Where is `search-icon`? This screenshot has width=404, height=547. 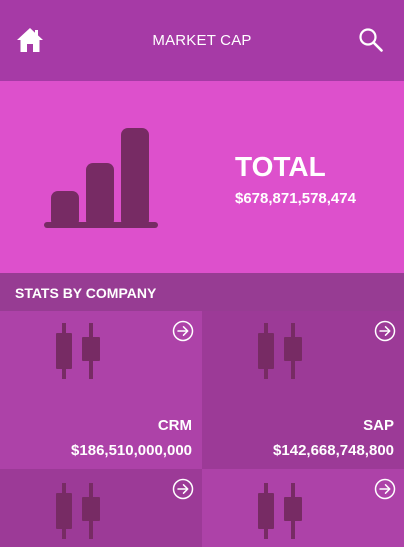 search-icon is located at coordinates (371, 40).